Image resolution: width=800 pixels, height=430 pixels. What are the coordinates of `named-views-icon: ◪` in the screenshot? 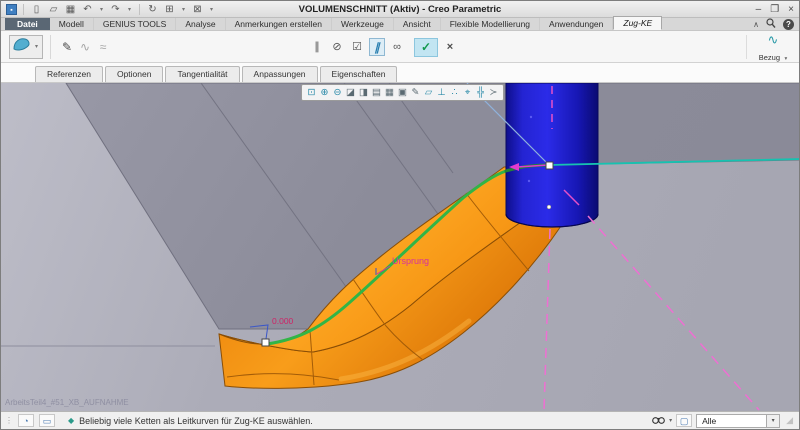 It's located at (350, 93).